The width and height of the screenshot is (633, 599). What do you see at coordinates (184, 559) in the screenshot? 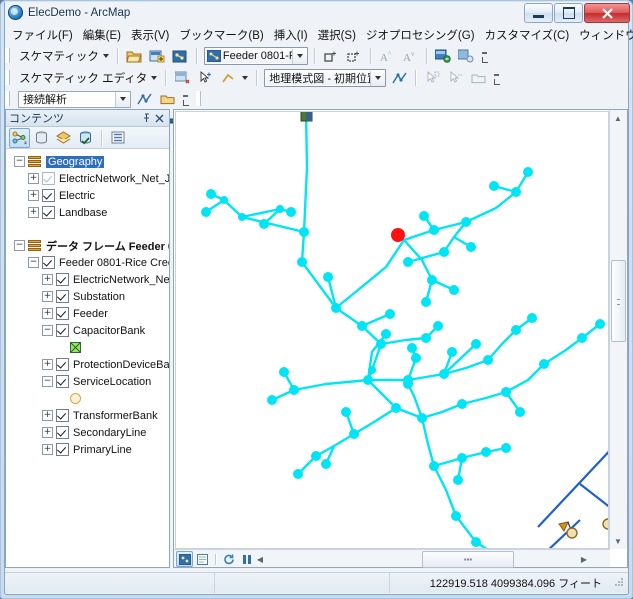
I see `data-view-icon` at bounding box center [184, 559].